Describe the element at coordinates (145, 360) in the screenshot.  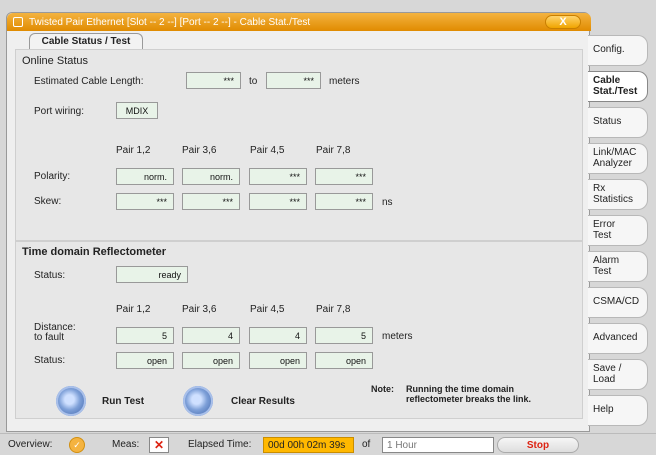
I see `pair-status-1: open` at that location.